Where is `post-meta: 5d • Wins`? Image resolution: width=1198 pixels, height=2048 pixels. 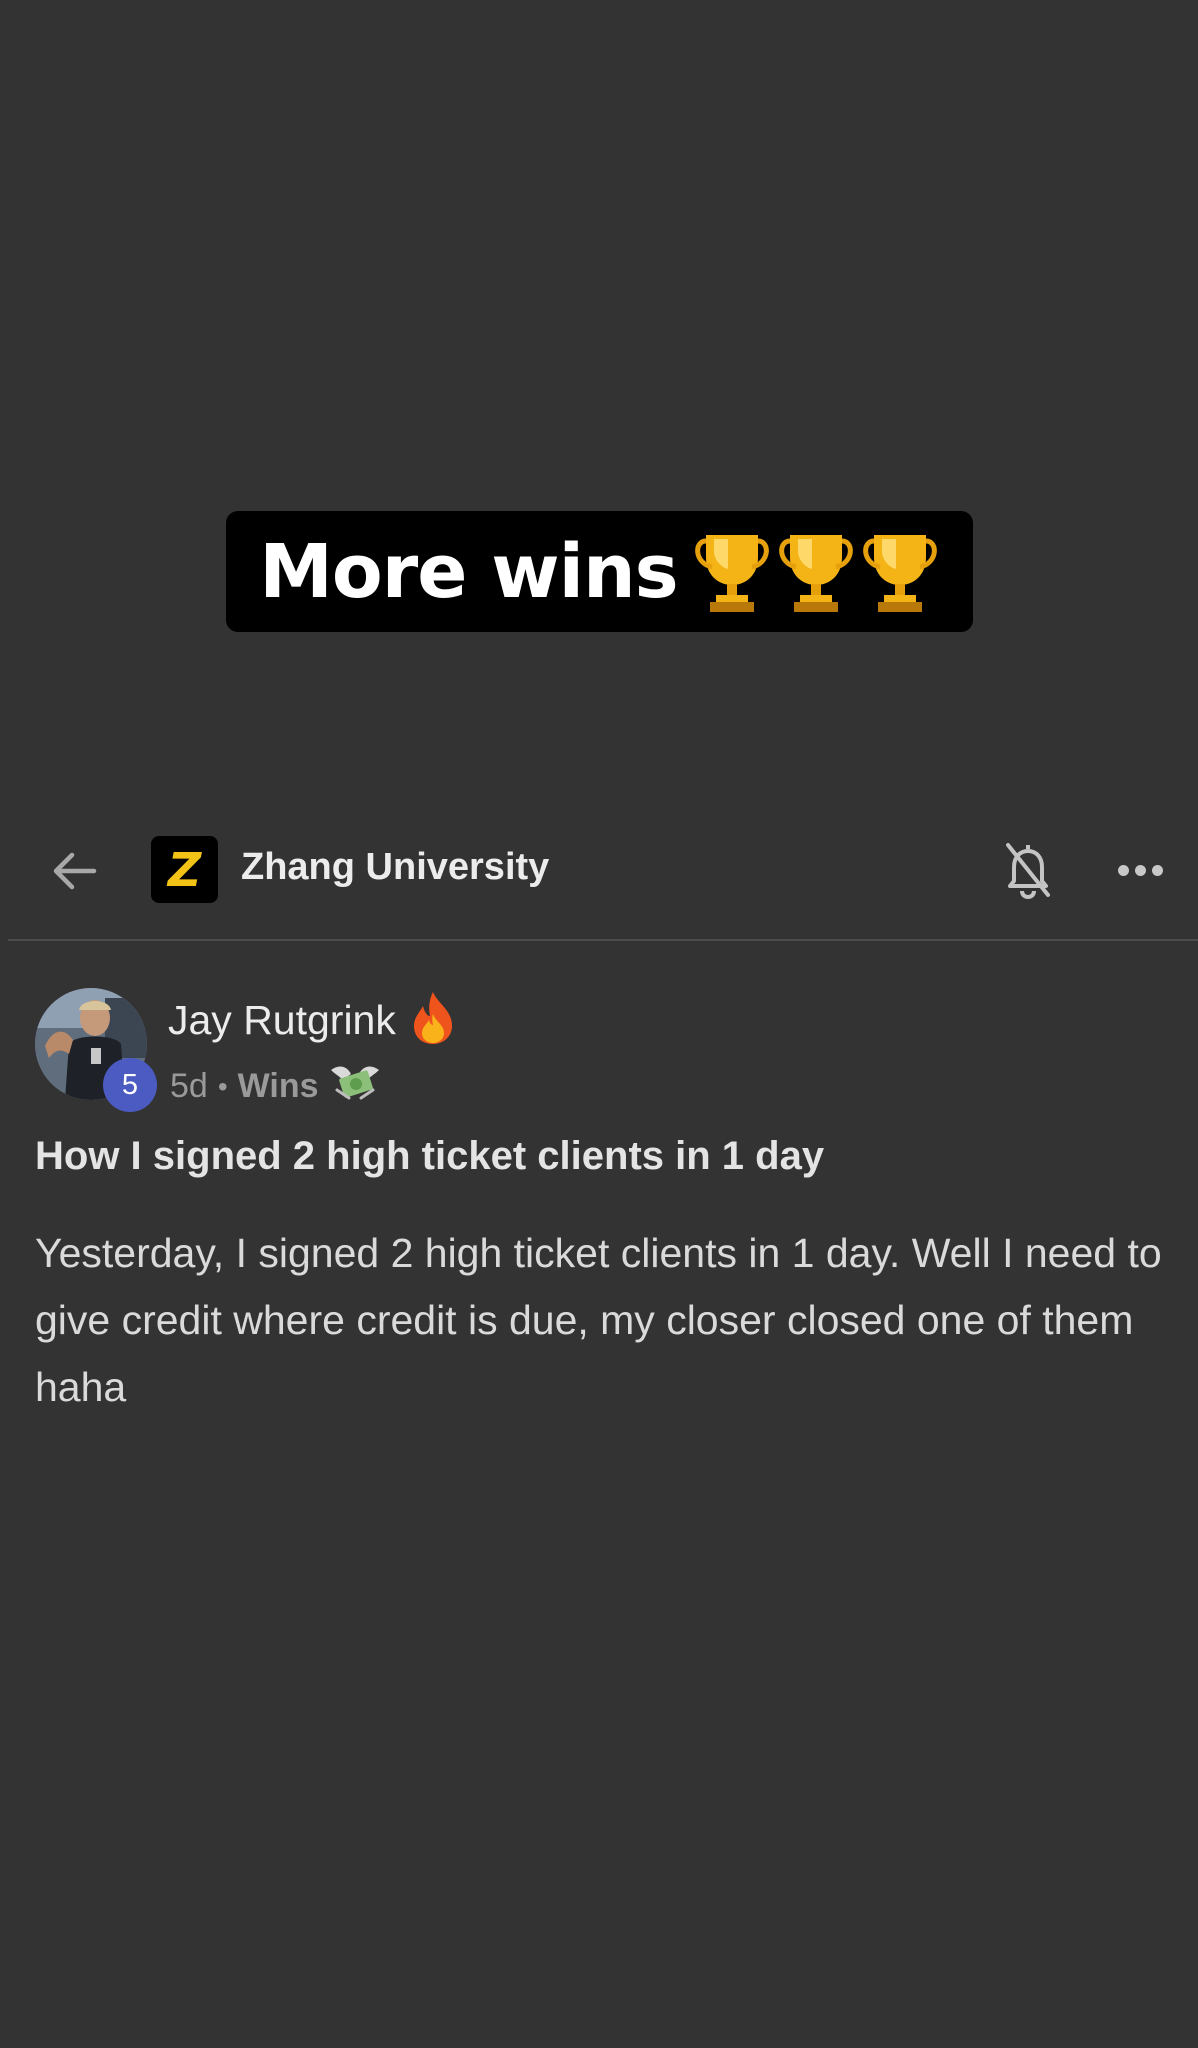
post-meta: 5d • Wins is located at coordinates (275, 1086).